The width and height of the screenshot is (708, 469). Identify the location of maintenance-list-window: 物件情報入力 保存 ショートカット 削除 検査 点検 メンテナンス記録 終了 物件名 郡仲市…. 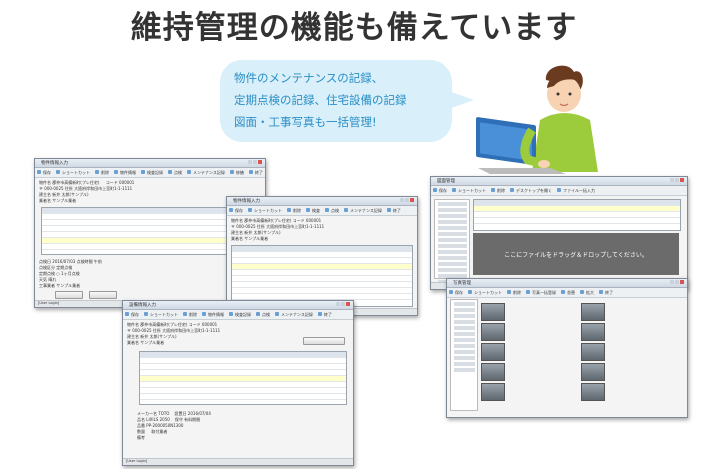
(322, 256).